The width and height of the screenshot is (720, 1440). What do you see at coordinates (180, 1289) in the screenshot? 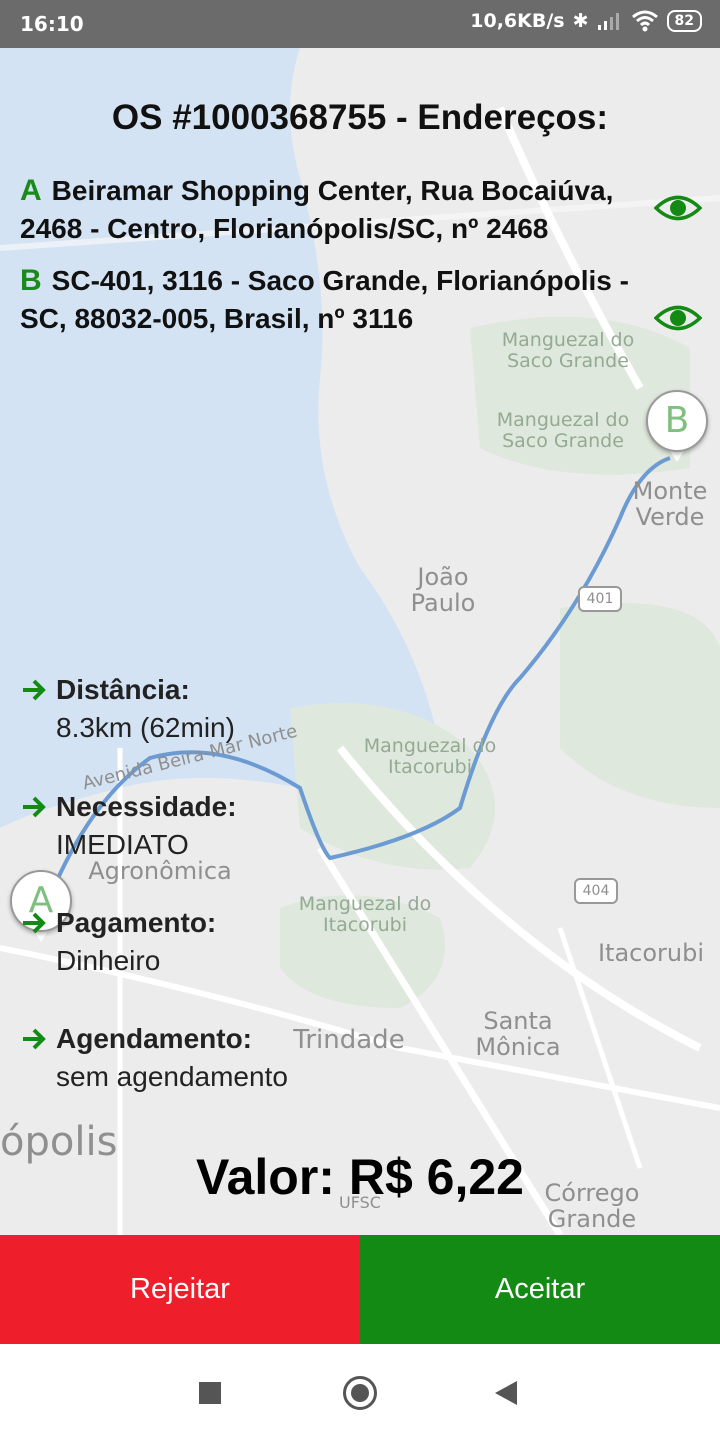
I see `reject-button: Rejeitar` at bounding box center [180, 1289].